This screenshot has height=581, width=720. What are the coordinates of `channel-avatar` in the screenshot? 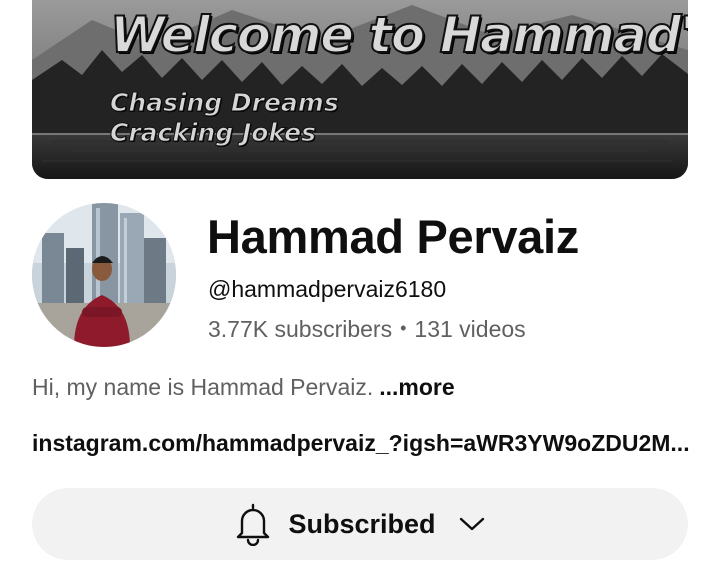 It's located at (104, 275).